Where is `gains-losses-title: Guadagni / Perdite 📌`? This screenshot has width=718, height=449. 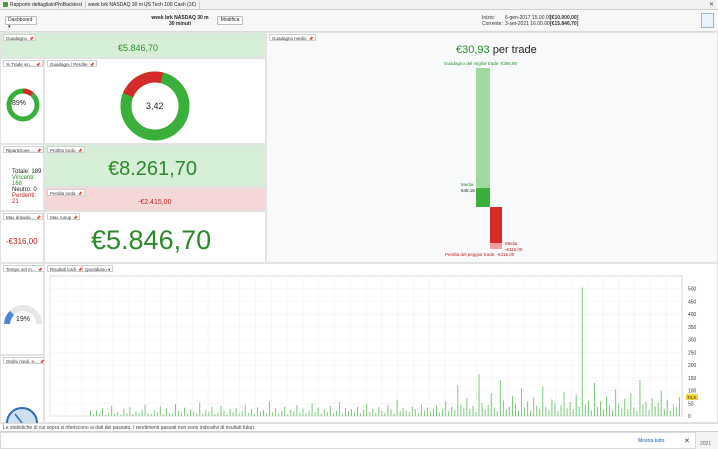 gains-losses-title: Guadagni / Perdite 📌 is located at coordinates (72, 63).